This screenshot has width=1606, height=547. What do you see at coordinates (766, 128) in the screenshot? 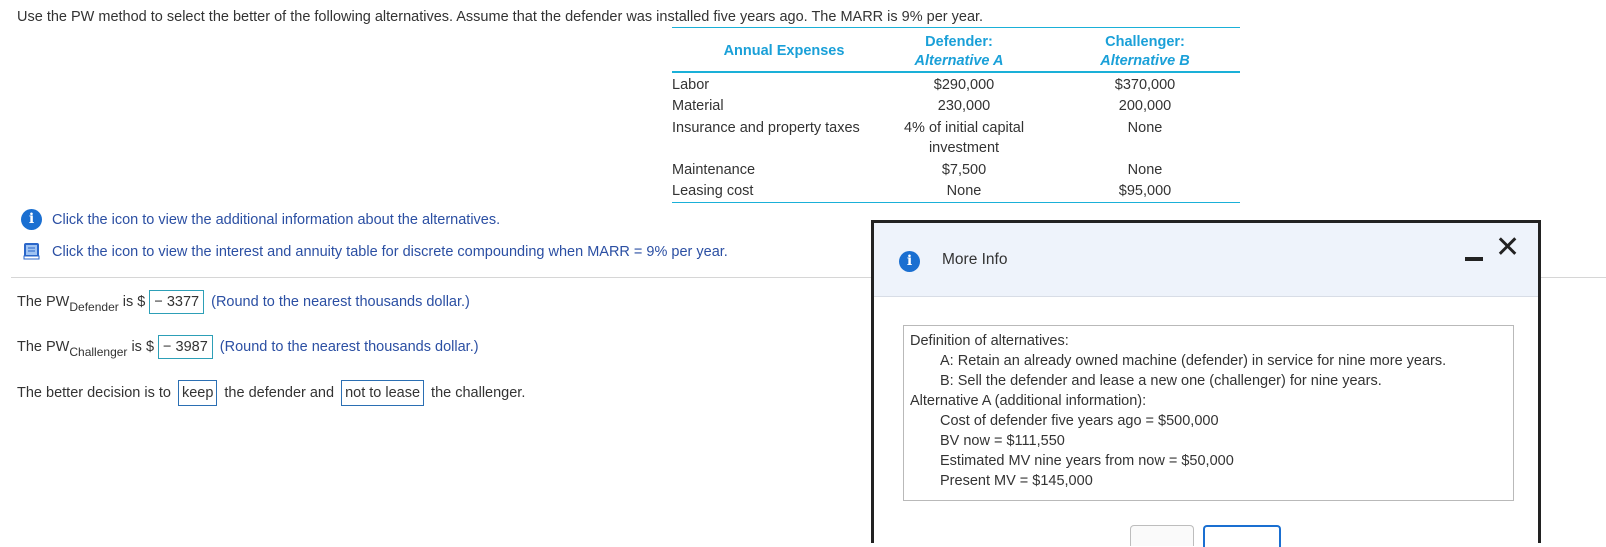
I see `row-label-insurance: Insurance and property taxes` at bounding box center [766, 128].